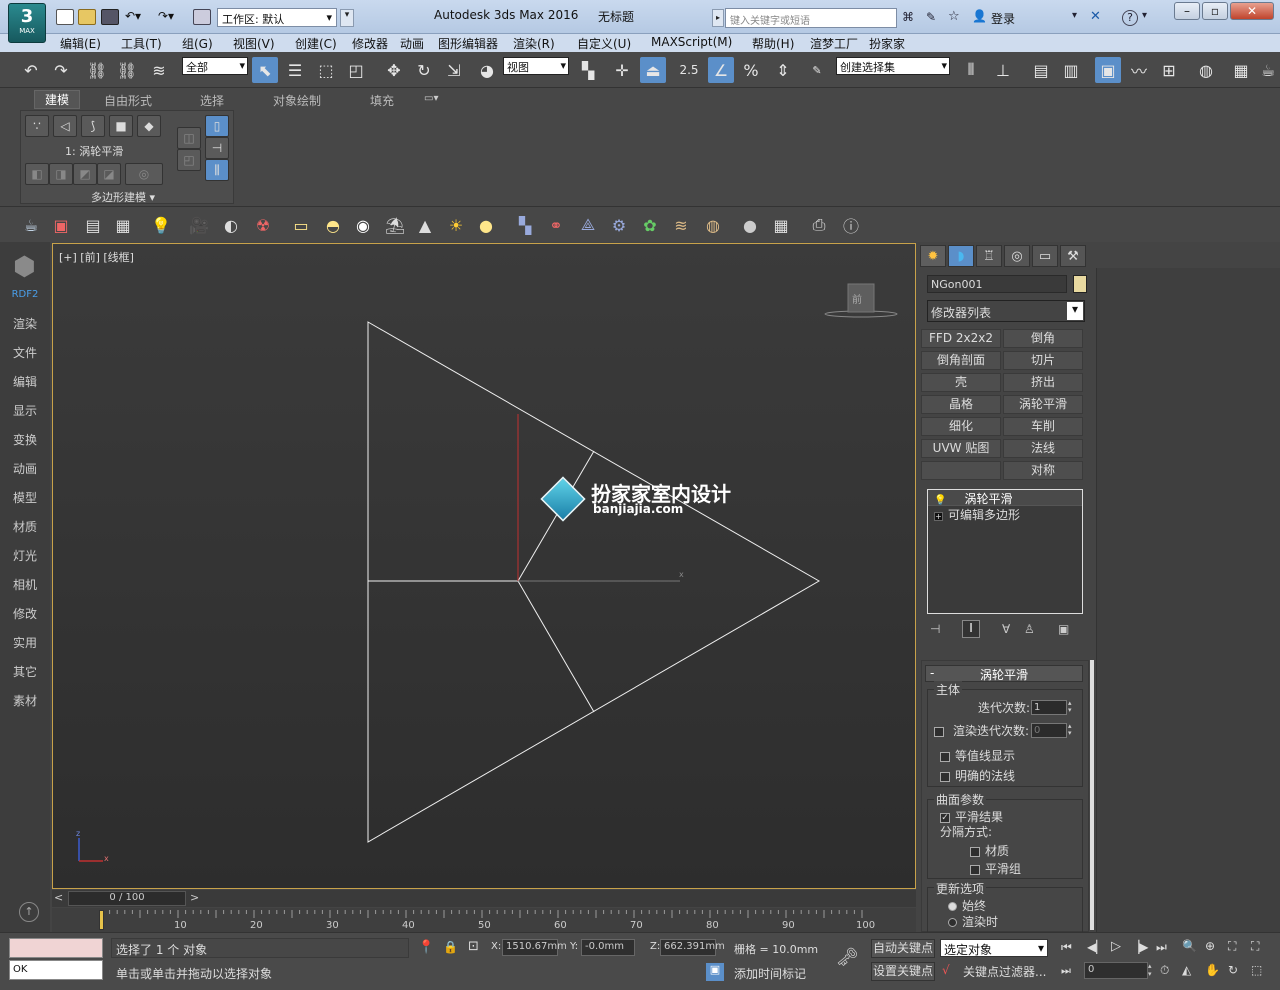 The image size is (1280, 990). What do you see at coordinates (979, 16) in the screenshot?
I see `user-icon: 👤` at bounding box center [979, 16].